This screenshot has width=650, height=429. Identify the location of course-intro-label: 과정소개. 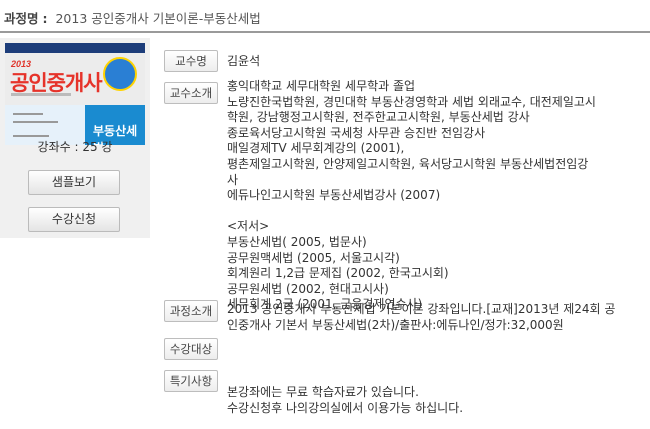
(191, 311).